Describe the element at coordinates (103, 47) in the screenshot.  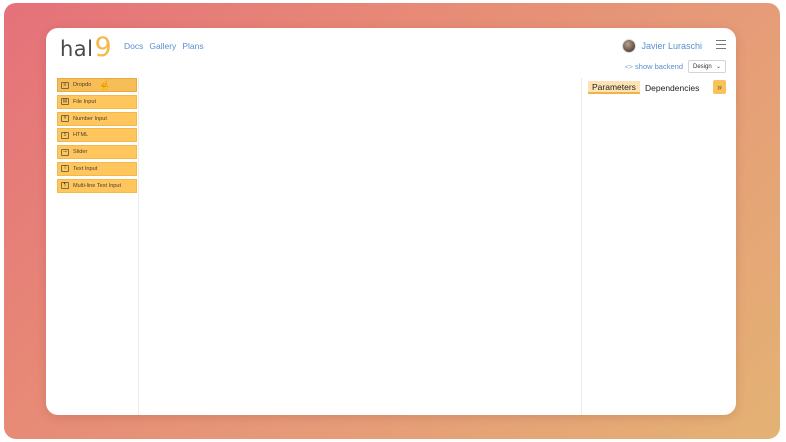
I see `logo-nine: 9` at that location.